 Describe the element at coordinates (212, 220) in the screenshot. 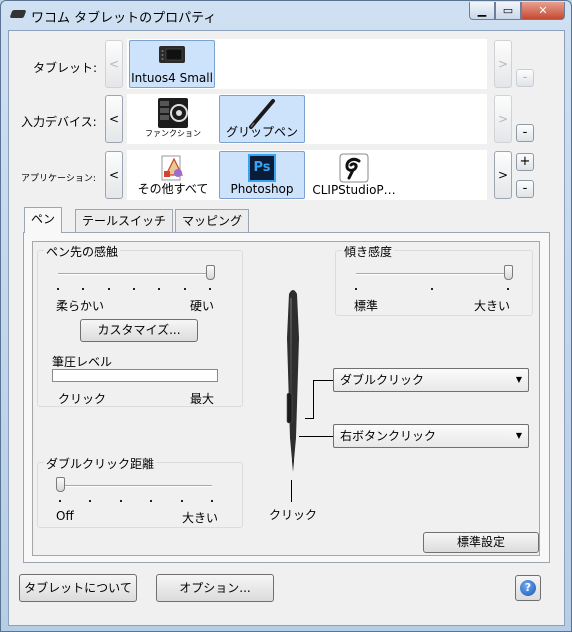

I see `tab-mapping: マッピング` at that location.